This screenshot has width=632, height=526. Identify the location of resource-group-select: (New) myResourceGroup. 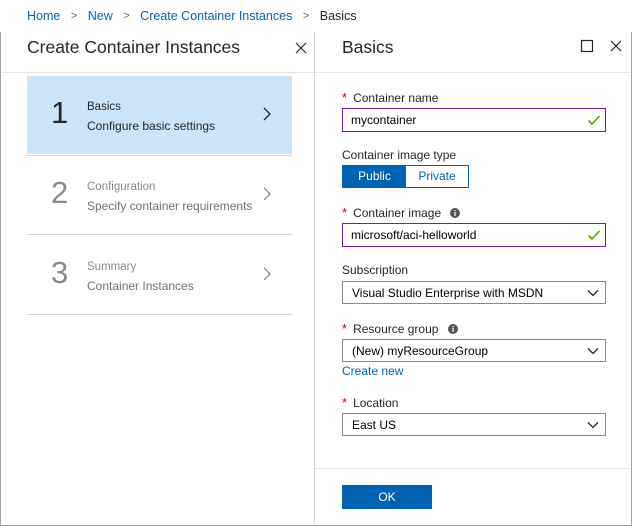
(474, 350).